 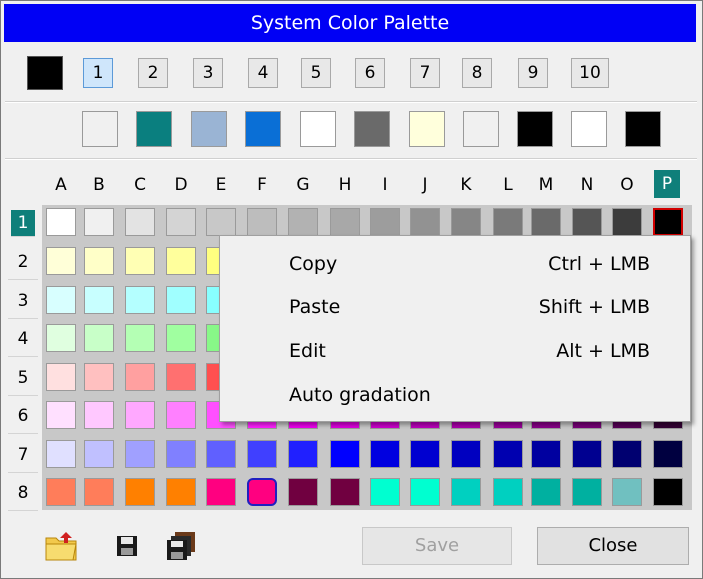 I want to click on floppy-disk-icon, so click(x=127, y=546).